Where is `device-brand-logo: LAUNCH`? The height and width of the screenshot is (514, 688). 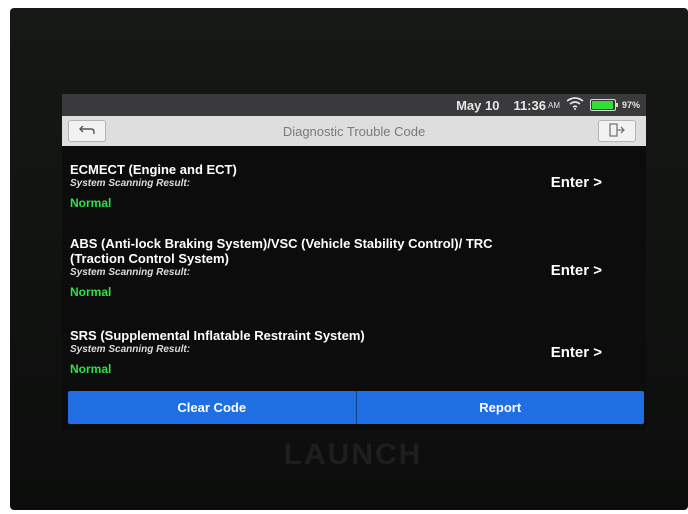
device-brand-logo: LAUNCH is located at coordinates (353, 454).